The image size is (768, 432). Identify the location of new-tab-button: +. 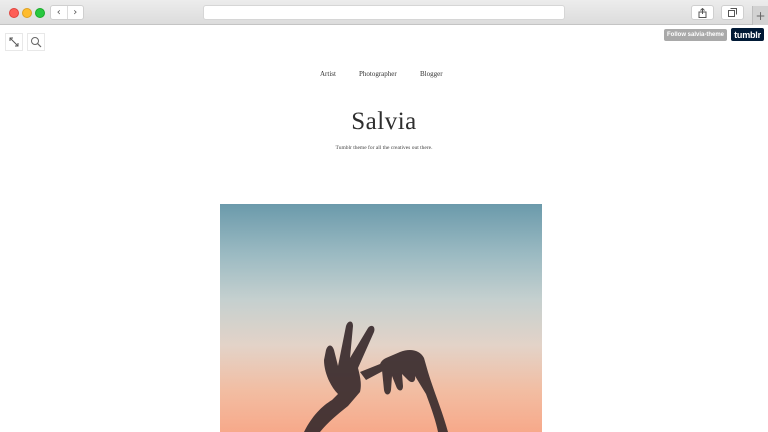
(760, 15).